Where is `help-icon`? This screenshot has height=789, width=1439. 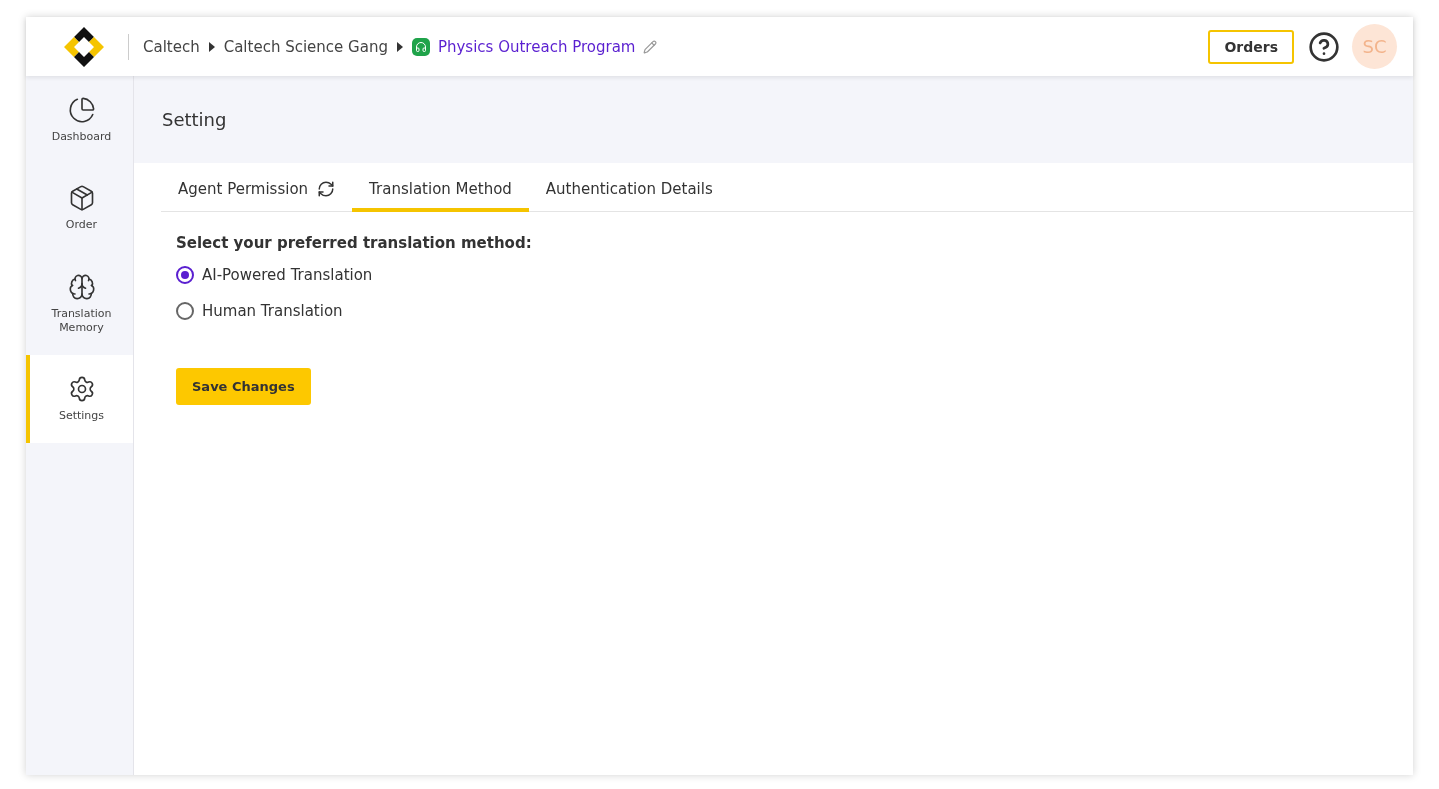 help-icon is located at coordinates (1324, 46).